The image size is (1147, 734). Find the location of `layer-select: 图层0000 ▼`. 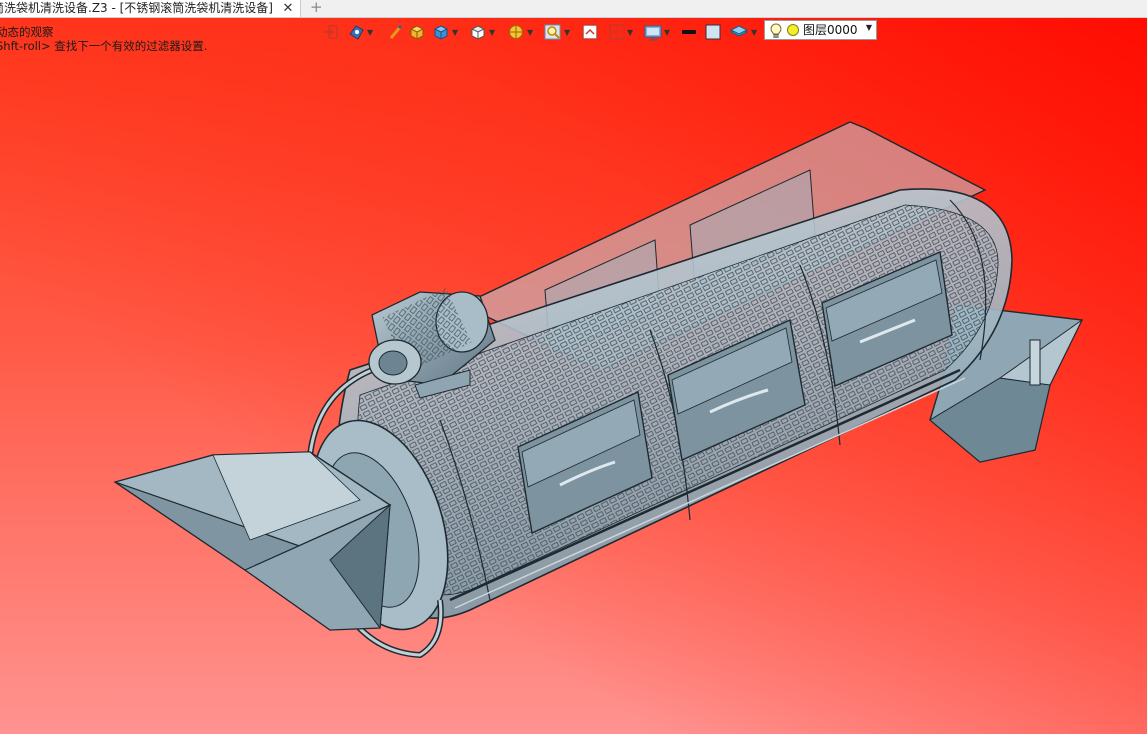

layer-select: 图层0000 ▼ is located at coordinates (820, 30).